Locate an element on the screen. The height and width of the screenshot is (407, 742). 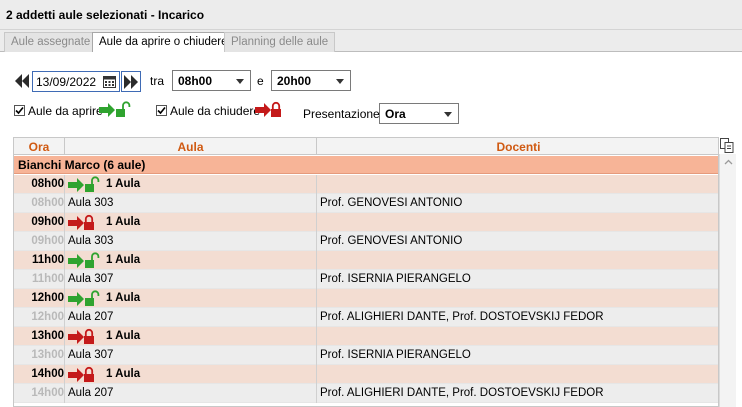
table-row: 13h00 Aula 307 Prof. ISERNIA PIERANGELO is located at coordinates (366, 355).